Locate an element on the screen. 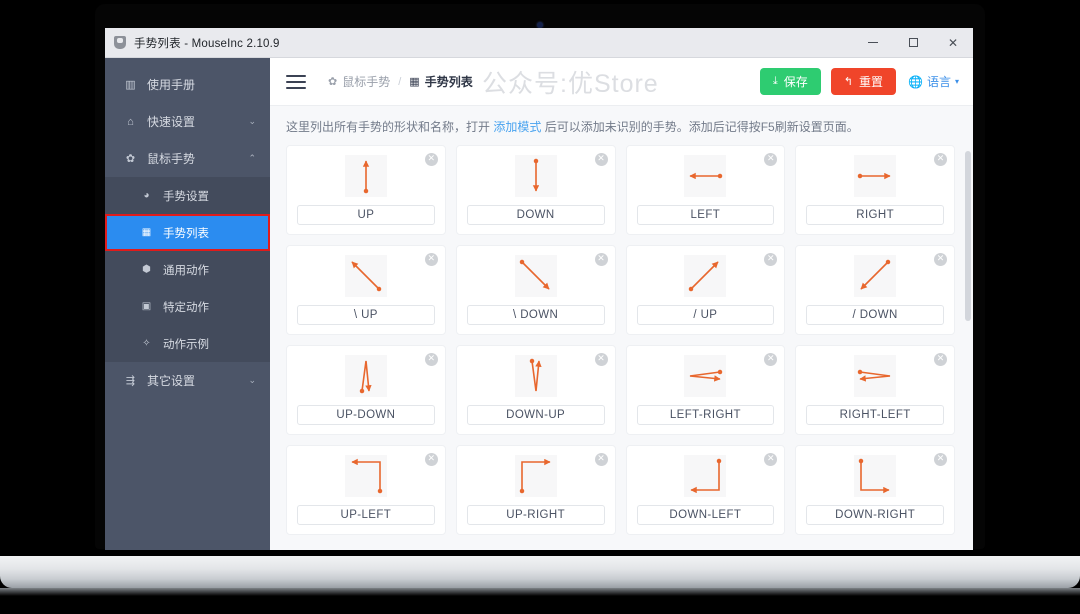  hamburger-icon is located at coordinates (296, 81).